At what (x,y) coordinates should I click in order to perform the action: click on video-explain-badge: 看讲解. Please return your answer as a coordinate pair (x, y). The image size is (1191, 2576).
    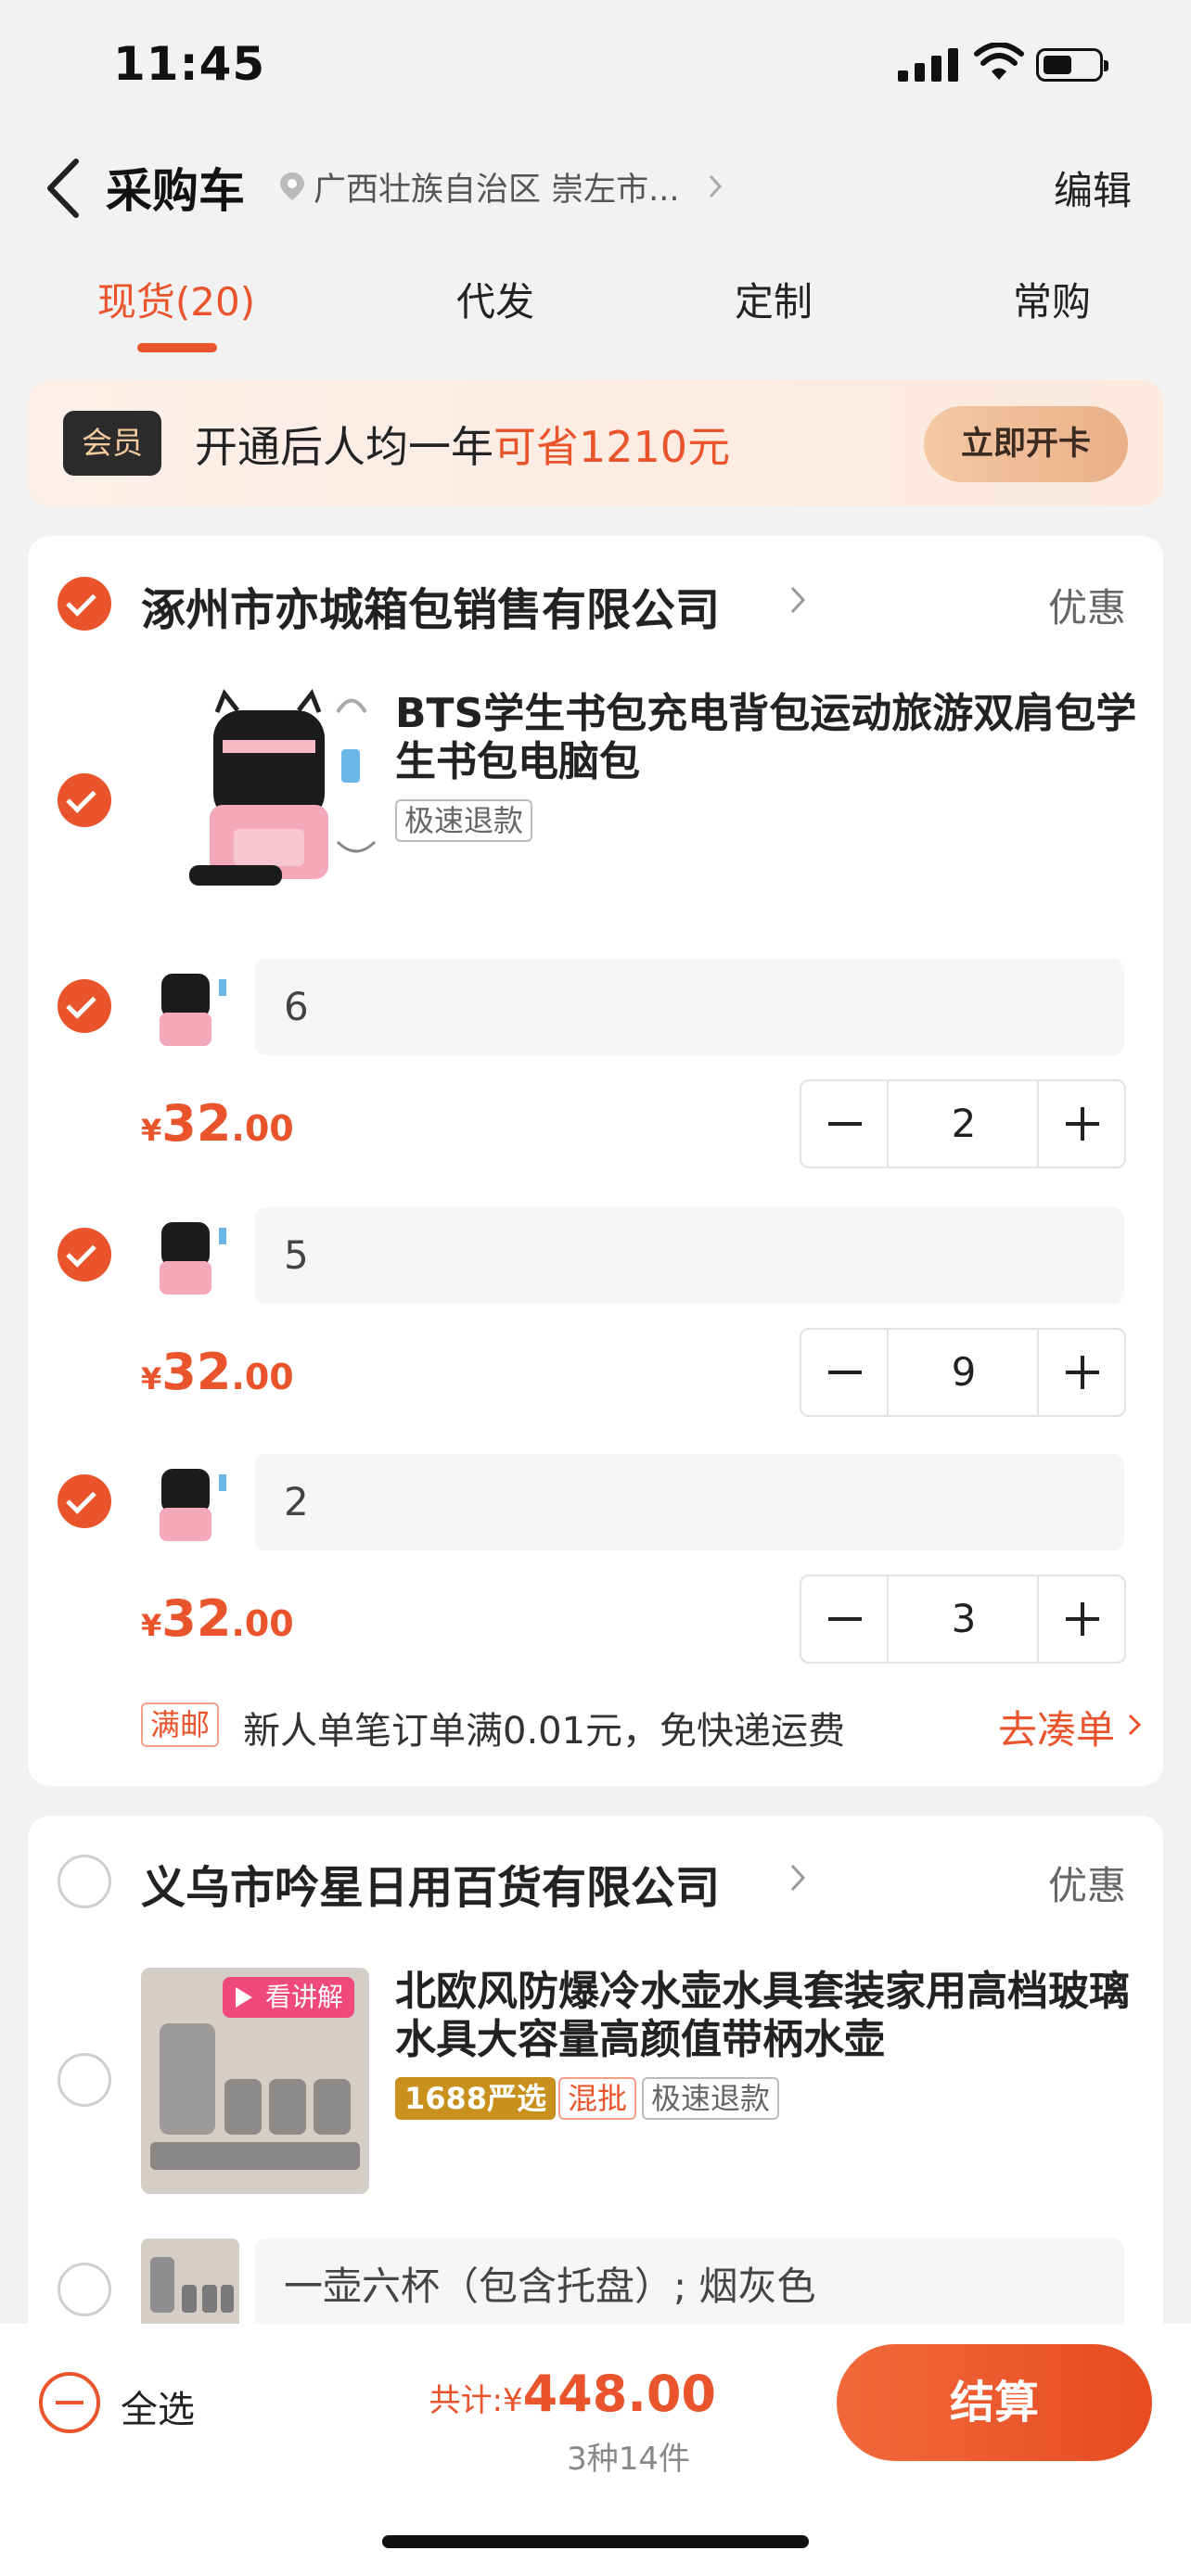
    Looking at the image, I should click on (289, 1997).